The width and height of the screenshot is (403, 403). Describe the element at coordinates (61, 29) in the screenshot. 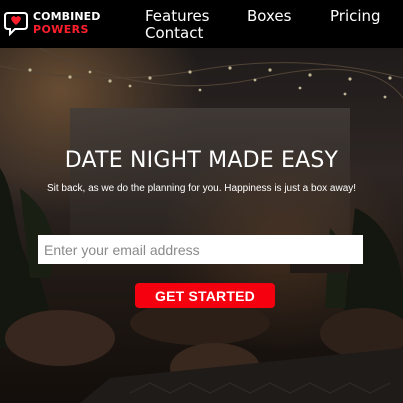

I see `brand-name-line2: POWERS` at that location.